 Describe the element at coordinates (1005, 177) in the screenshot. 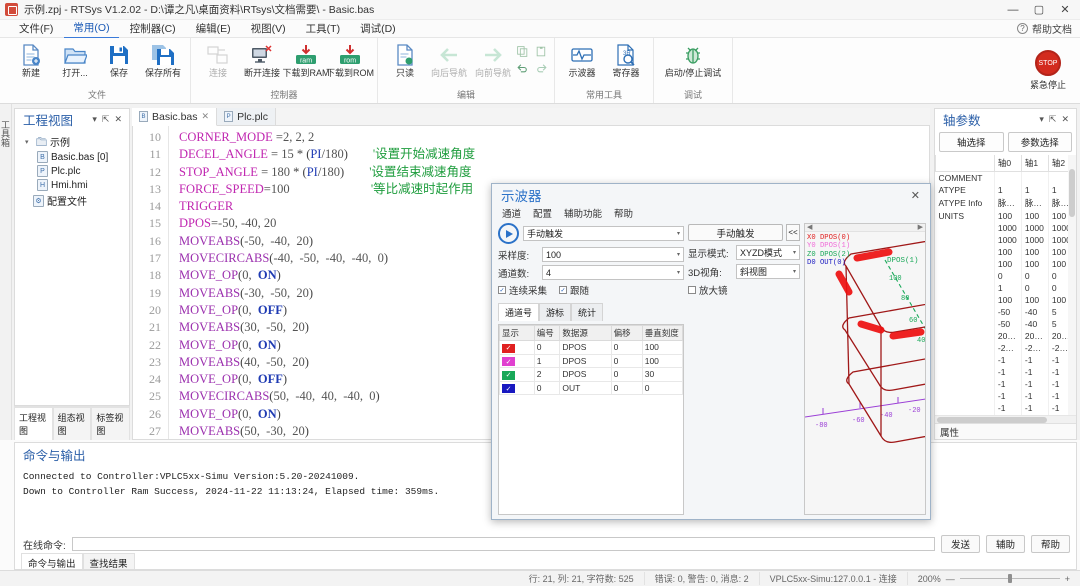

I see `table-row: COMMENT` at that location.